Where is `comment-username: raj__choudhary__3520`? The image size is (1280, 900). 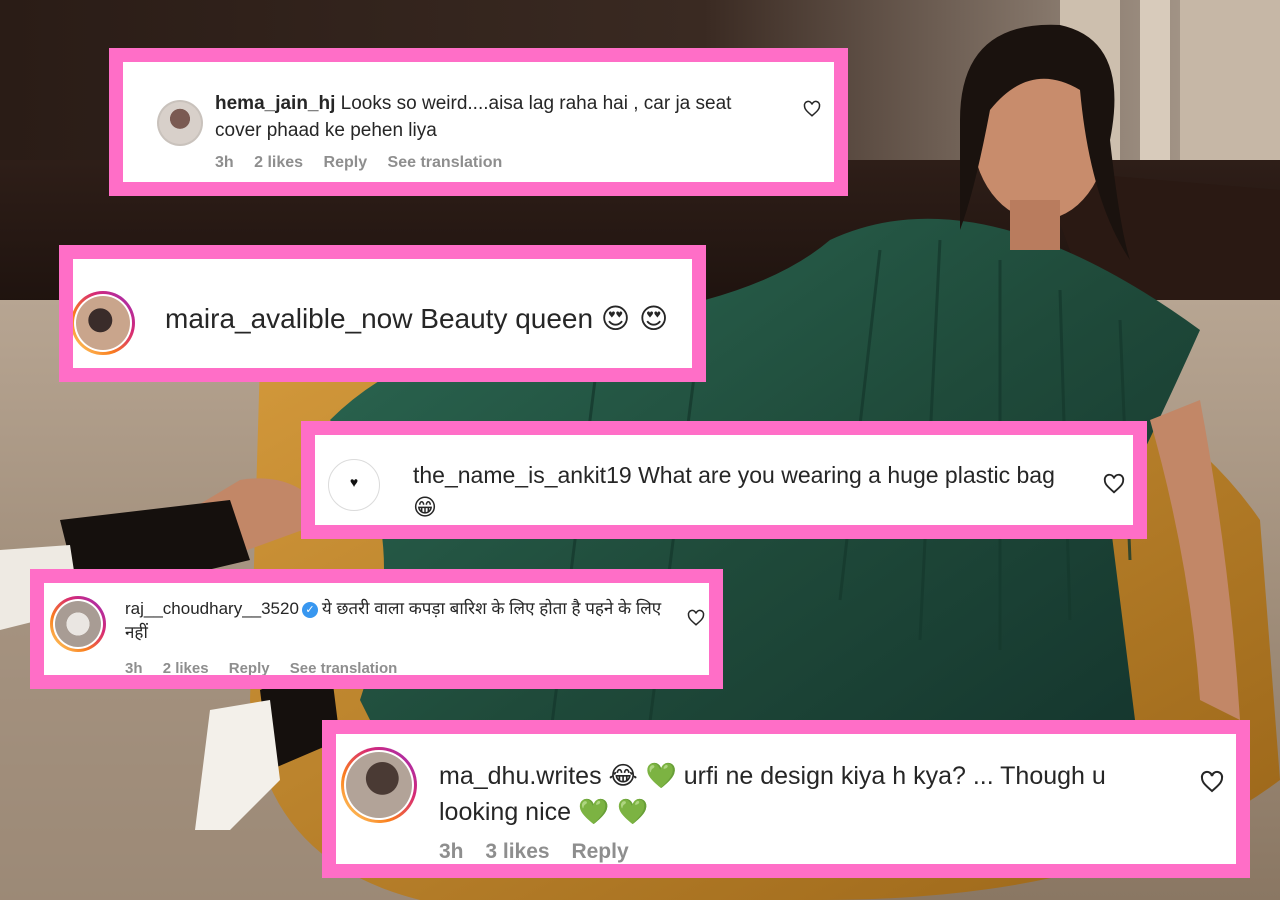 comment-username: raj__choudhary__3520 is located at coordinates (212, 608).